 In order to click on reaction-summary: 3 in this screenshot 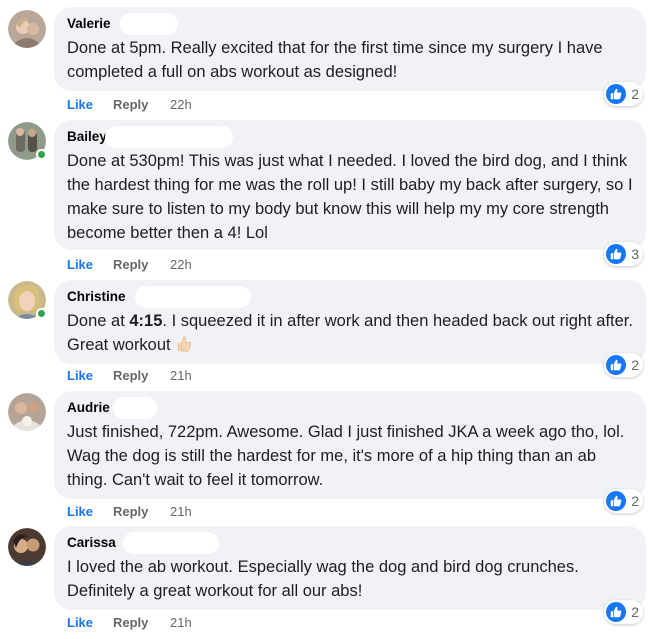, I will do `click(623, 254)`.